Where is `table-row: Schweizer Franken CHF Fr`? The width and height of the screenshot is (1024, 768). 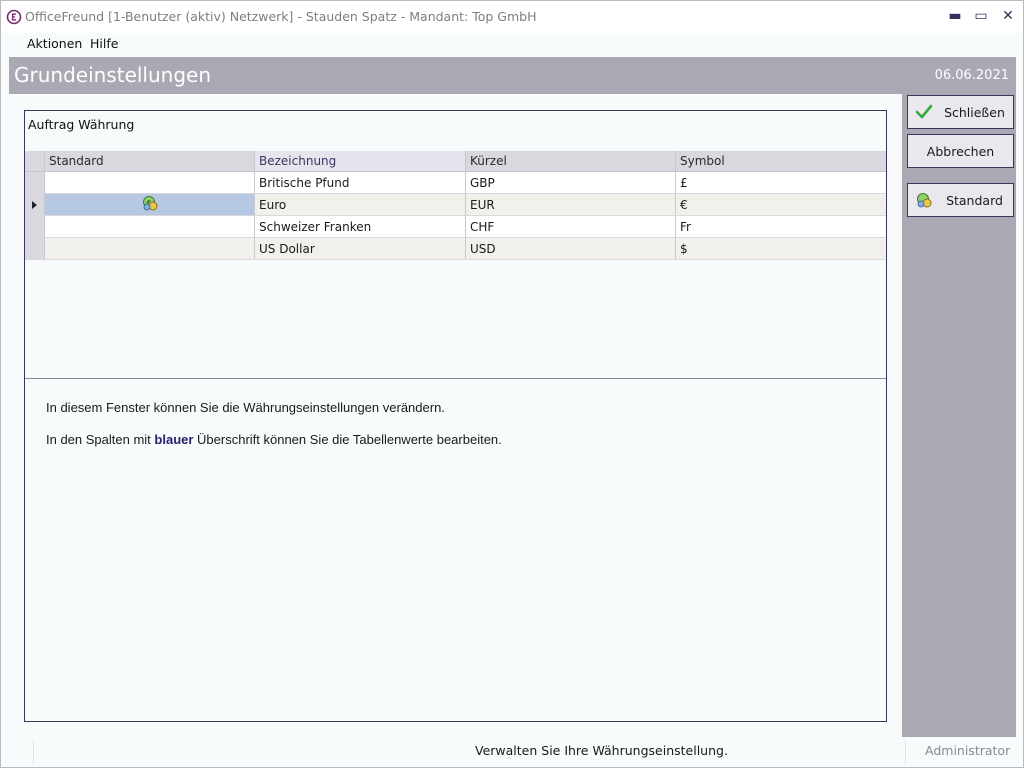
table-row: Schweizer Franken CHF Fr is located at coordinates (455, 227).